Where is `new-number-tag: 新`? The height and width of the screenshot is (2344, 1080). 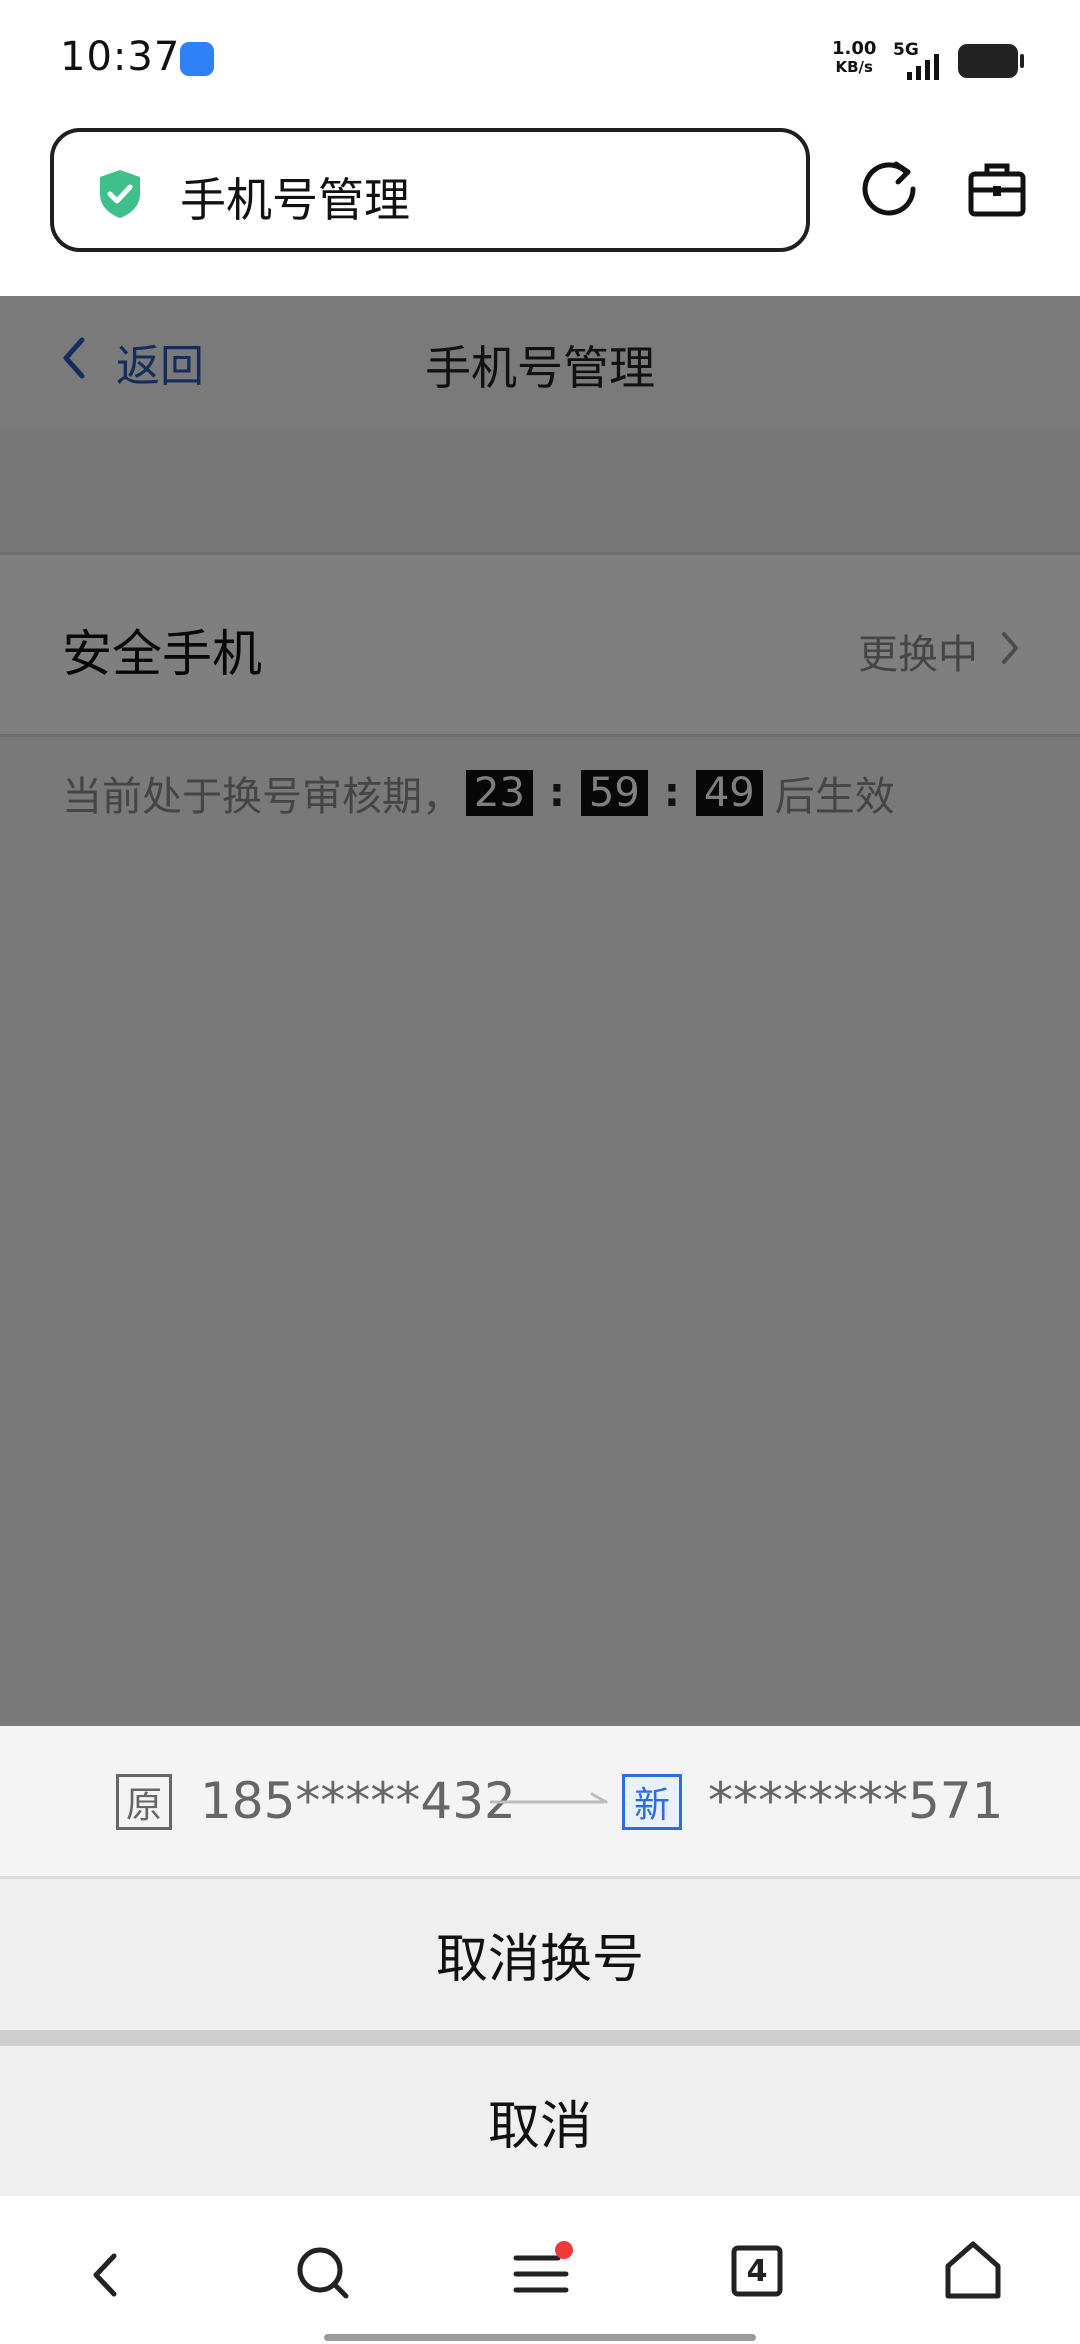
new-number-tag: 新 is located at coordinates (652, 1802).